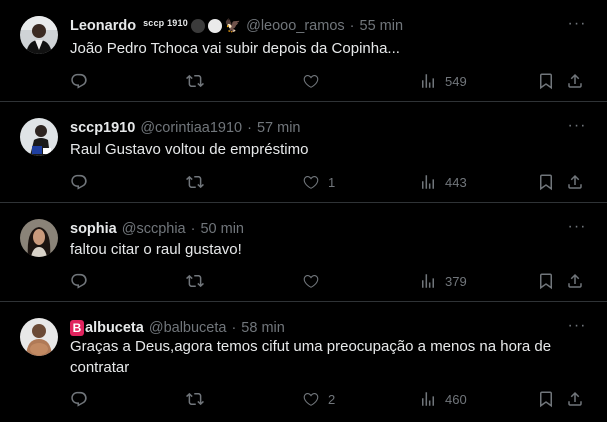 The height and width of the screenshot is (422, 607). What do you see at coordinates (214, 26) in the screenshot?
I see `white-circle-icon` at bounding box center [214, 26].